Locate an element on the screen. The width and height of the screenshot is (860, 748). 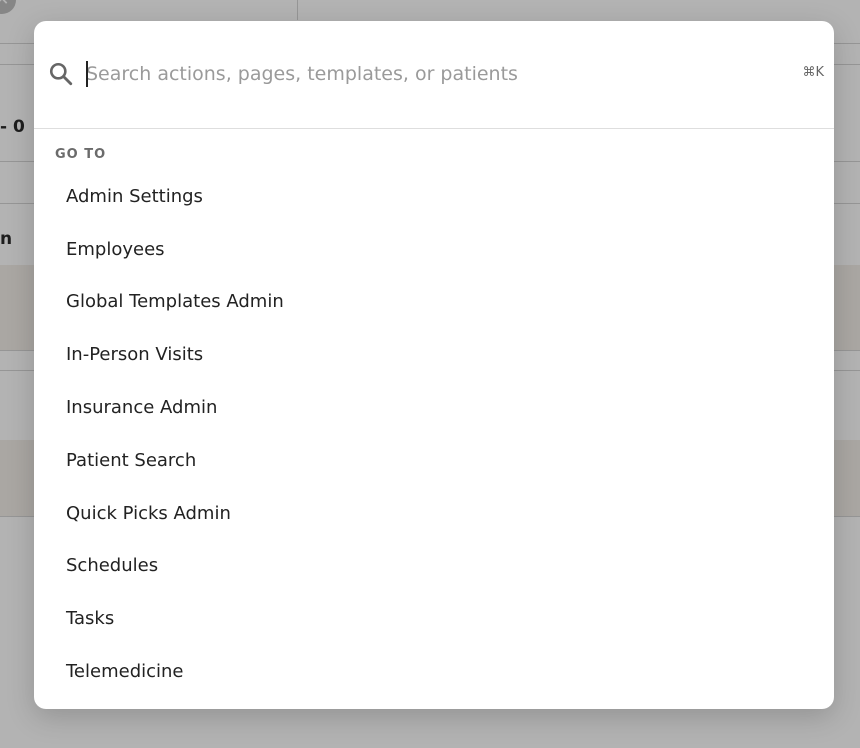
section-heading-go-to: GO TO is located at coordinates (81, 154).